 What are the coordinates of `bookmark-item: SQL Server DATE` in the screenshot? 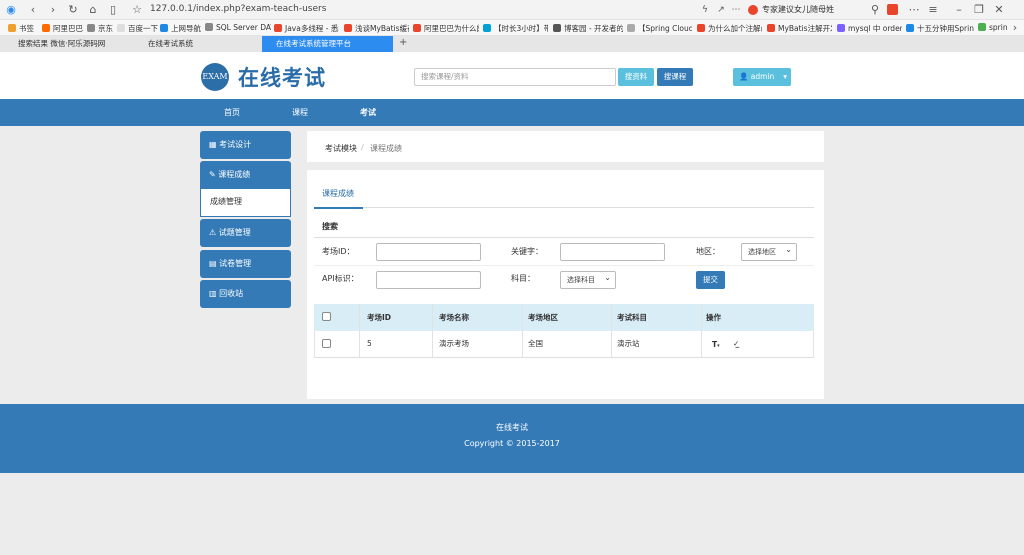 It's located at (238, 27).